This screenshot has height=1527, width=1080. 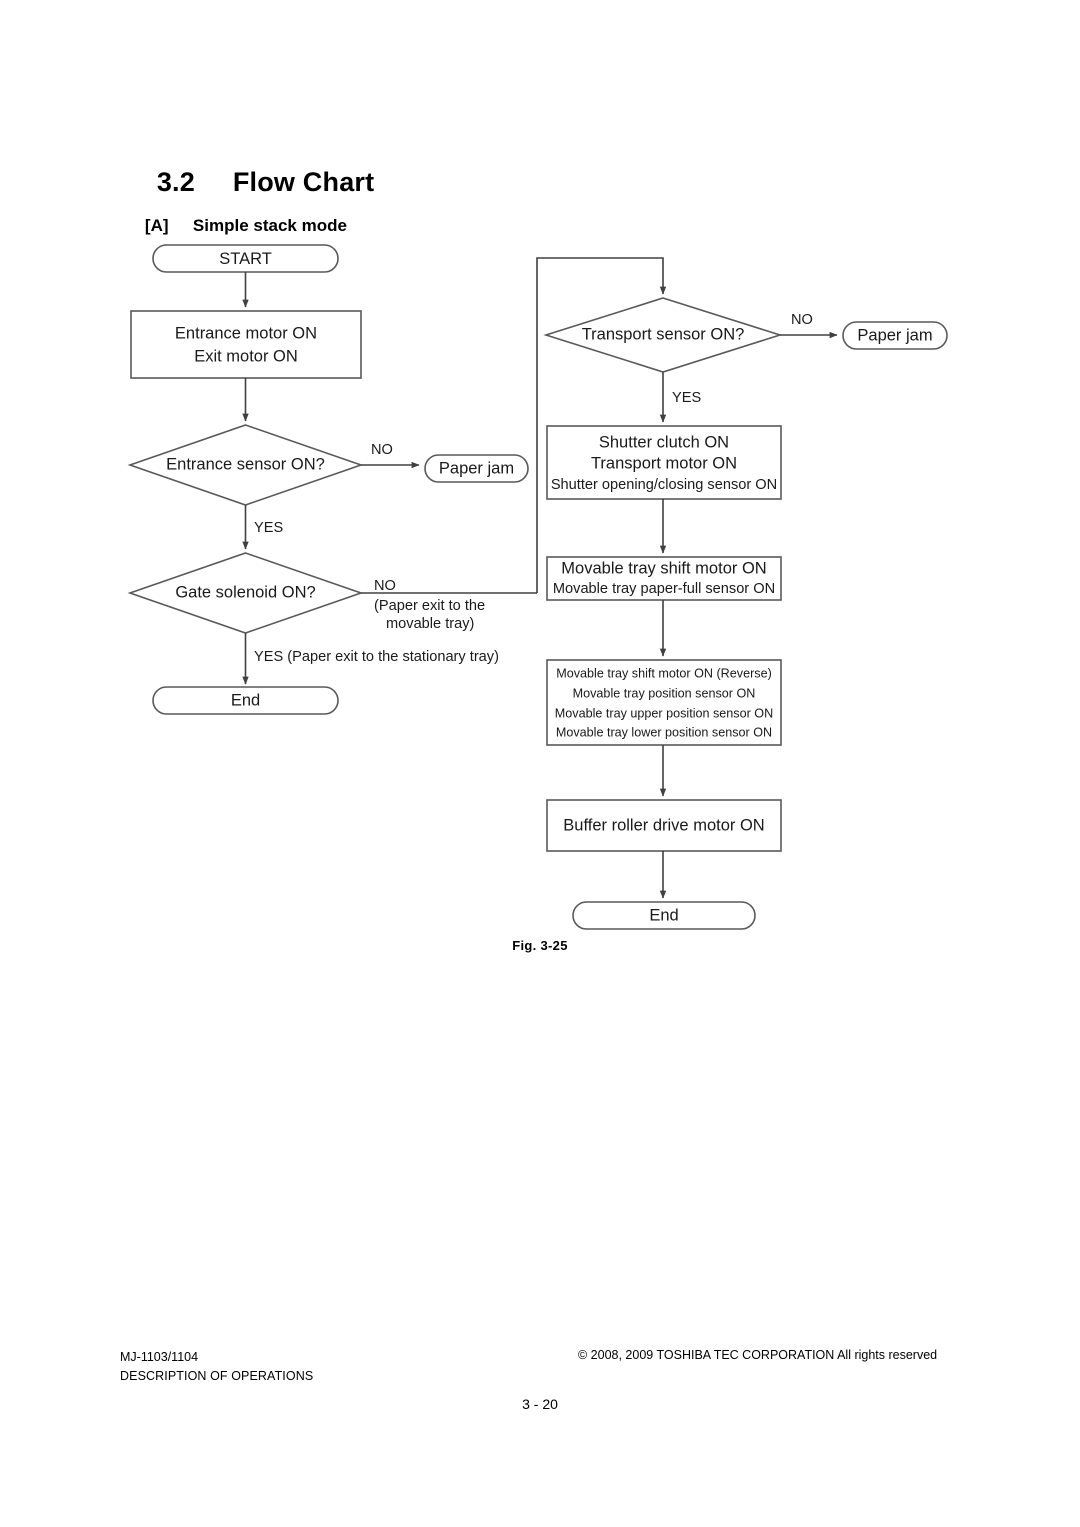 I want to click on edge-label-entrance-no: NO, so click(x=382, y=450).